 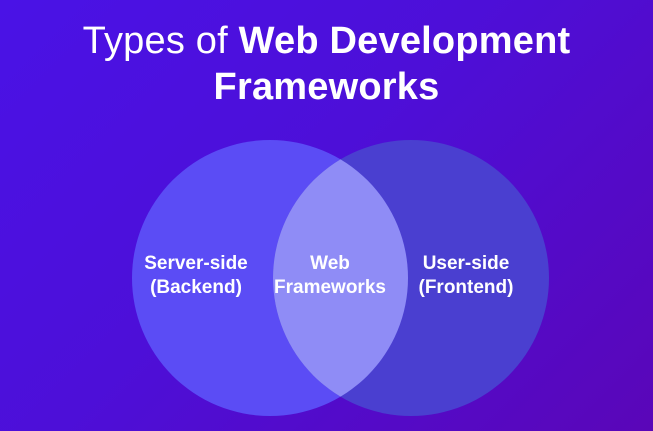 What do you see at coordinates (330, 276) in the screenshot?
I see `label-web-frameworks: Web Frameworks` at bounding box center [330, 276].